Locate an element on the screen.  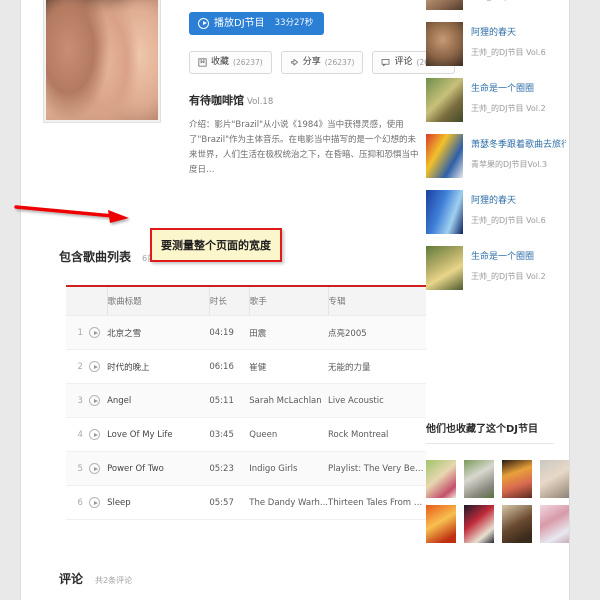
col-play is located at coordinates (98, 301).